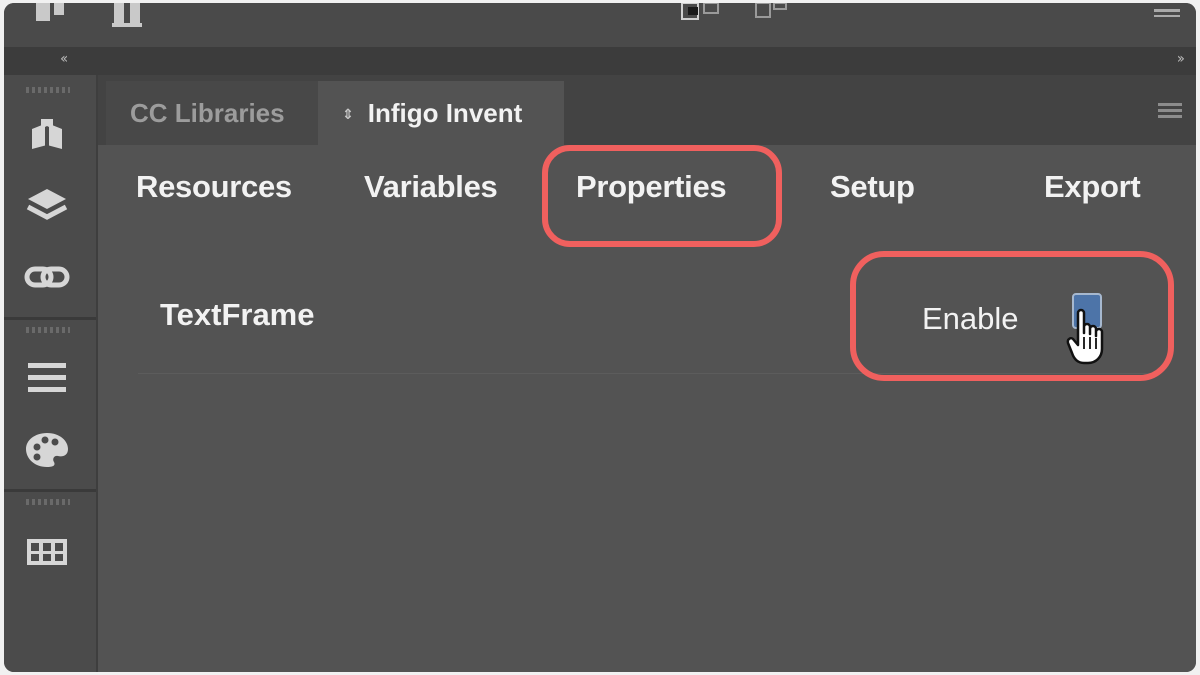 Image resolution: width=1200 pixels, height=675 pixels. I want to click on nav-export: Export, so click(1092, 187).